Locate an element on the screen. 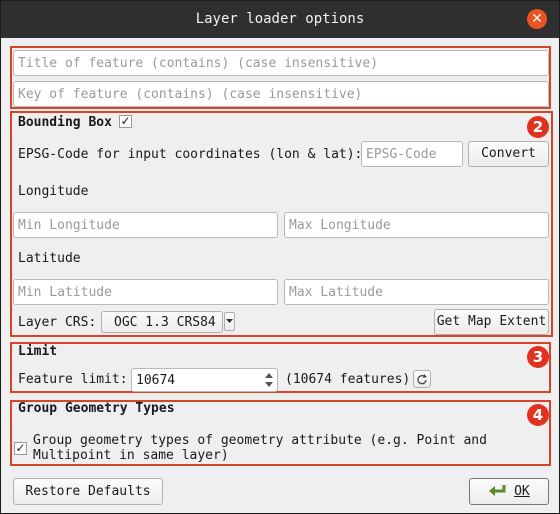 The height and width of the screenshot is (514, 560). max-latitude-placeholder: Max Latitude is located at coordinates (336, 292).